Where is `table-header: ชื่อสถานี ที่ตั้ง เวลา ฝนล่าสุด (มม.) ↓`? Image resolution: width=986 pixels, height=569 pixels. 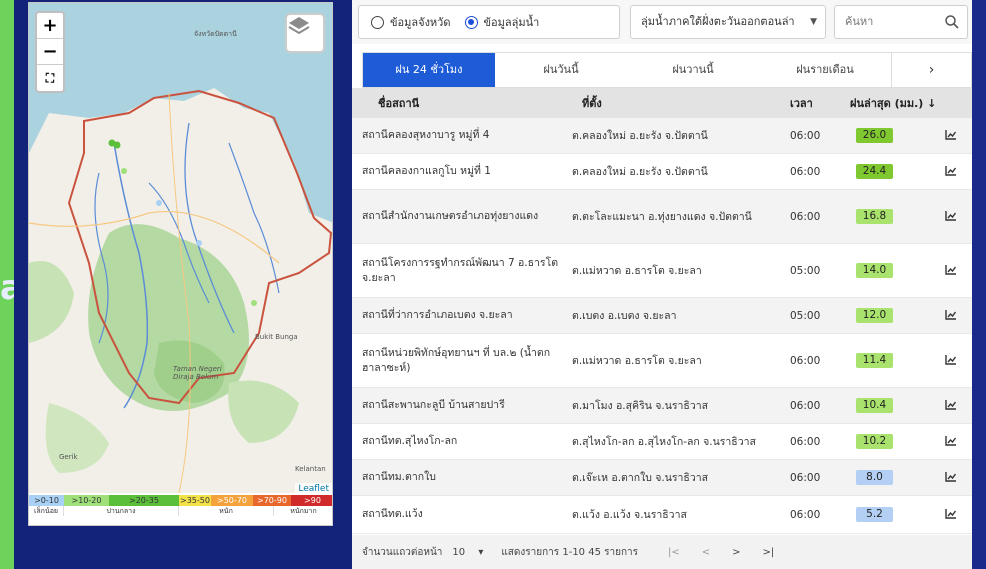 table-header: ชื่อสถานี ที่ตั้ง เวลา ฝนล่าสุด (มม.) ↓ is located at coordinates (662, 103).